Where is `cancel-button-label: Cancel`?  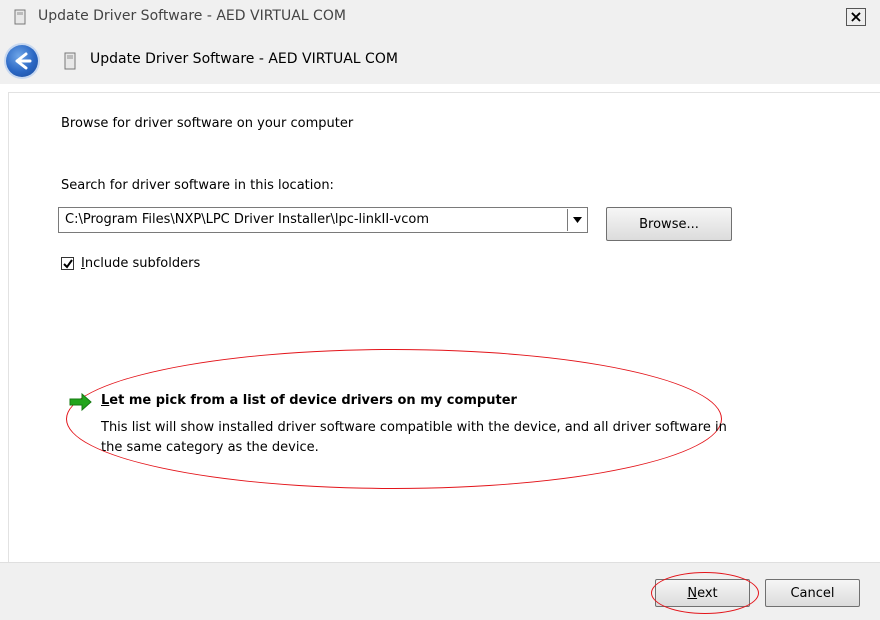
cancel-button-label: Cancel is located at coordinates (812, 593).